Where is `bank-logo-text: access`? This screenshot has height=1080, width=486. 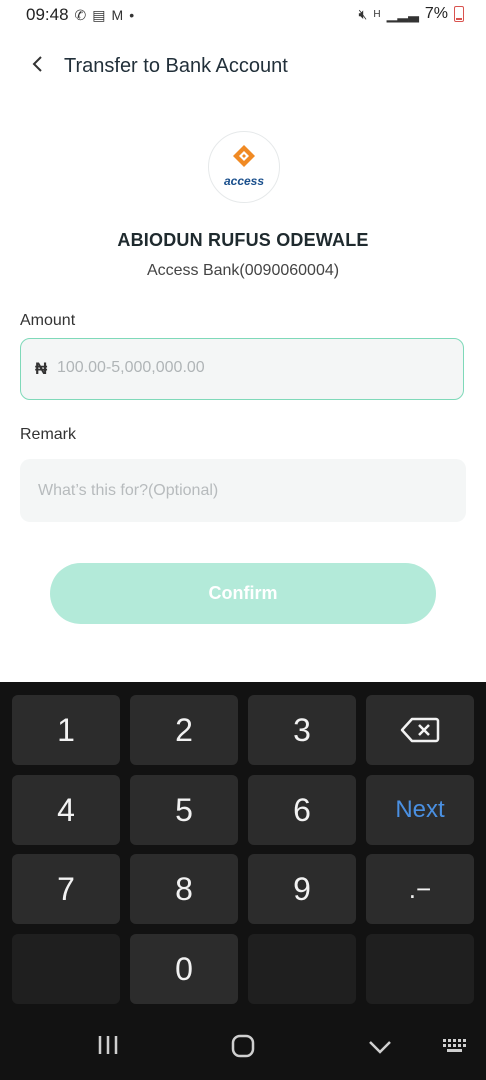 bank-logo-text: access is located at coordinates (244, 181).